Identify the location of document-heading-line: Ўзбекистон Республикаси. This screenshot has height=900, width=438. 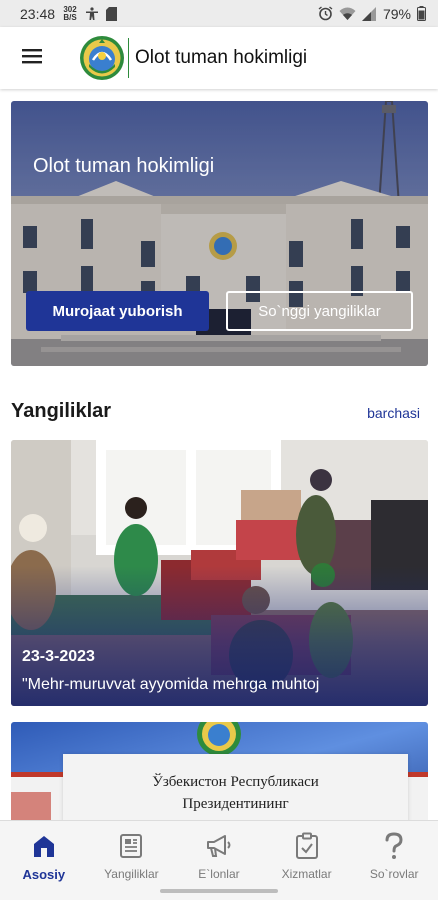
(235, 782).